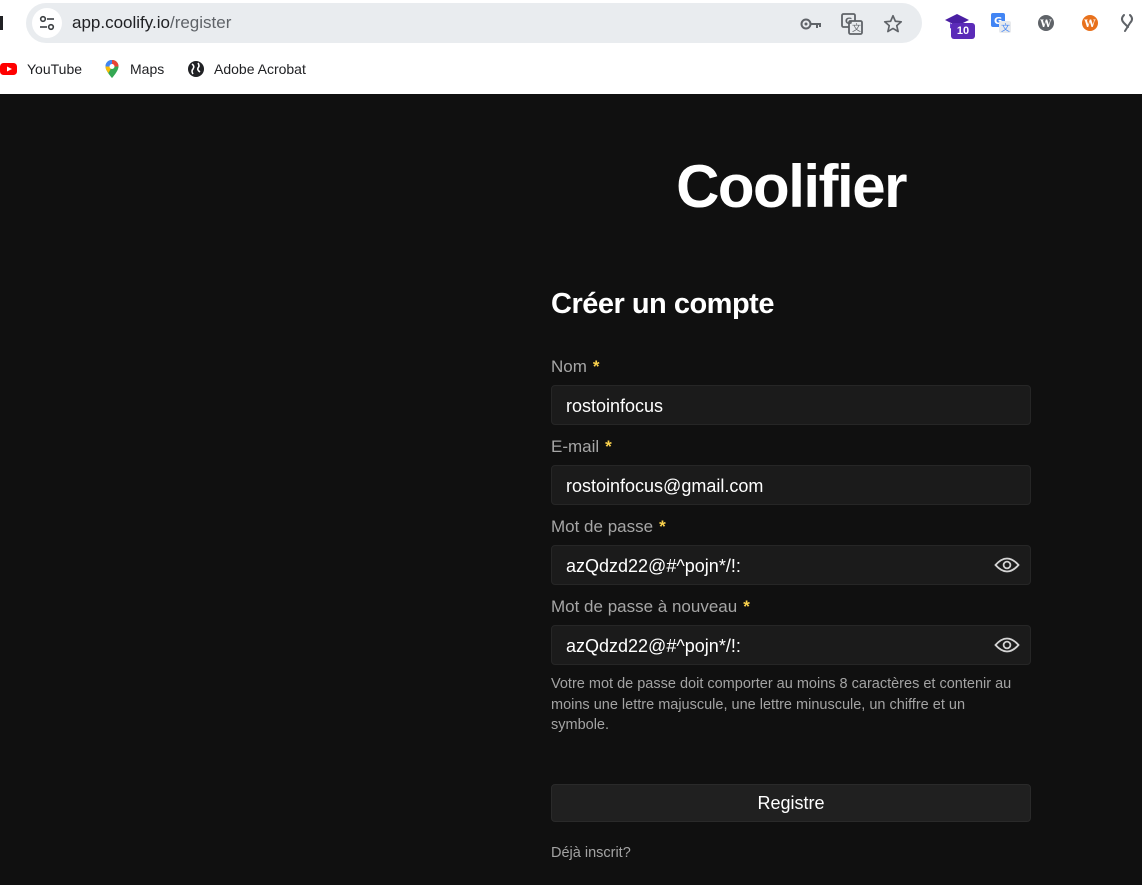  Describe the element at coordinates (200, 22) in the screenshot. I see `url-path: /register` at that location.